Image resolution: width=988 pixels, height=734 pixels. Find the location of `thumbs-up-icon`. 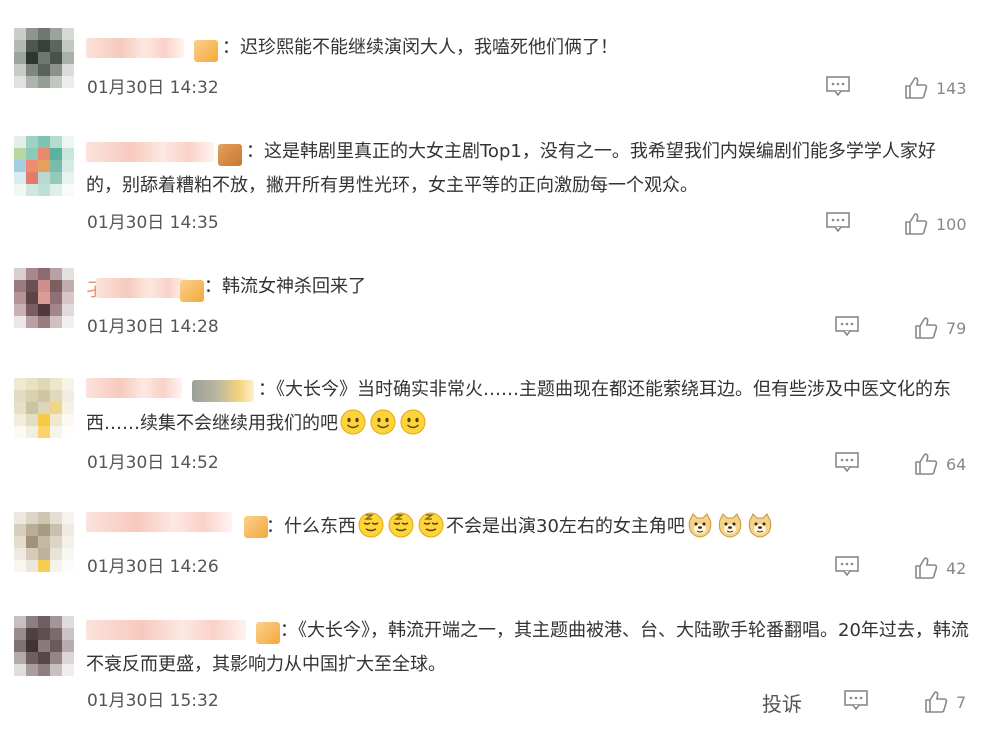

thumbs-up-icon is located at coordinates (936, 702).